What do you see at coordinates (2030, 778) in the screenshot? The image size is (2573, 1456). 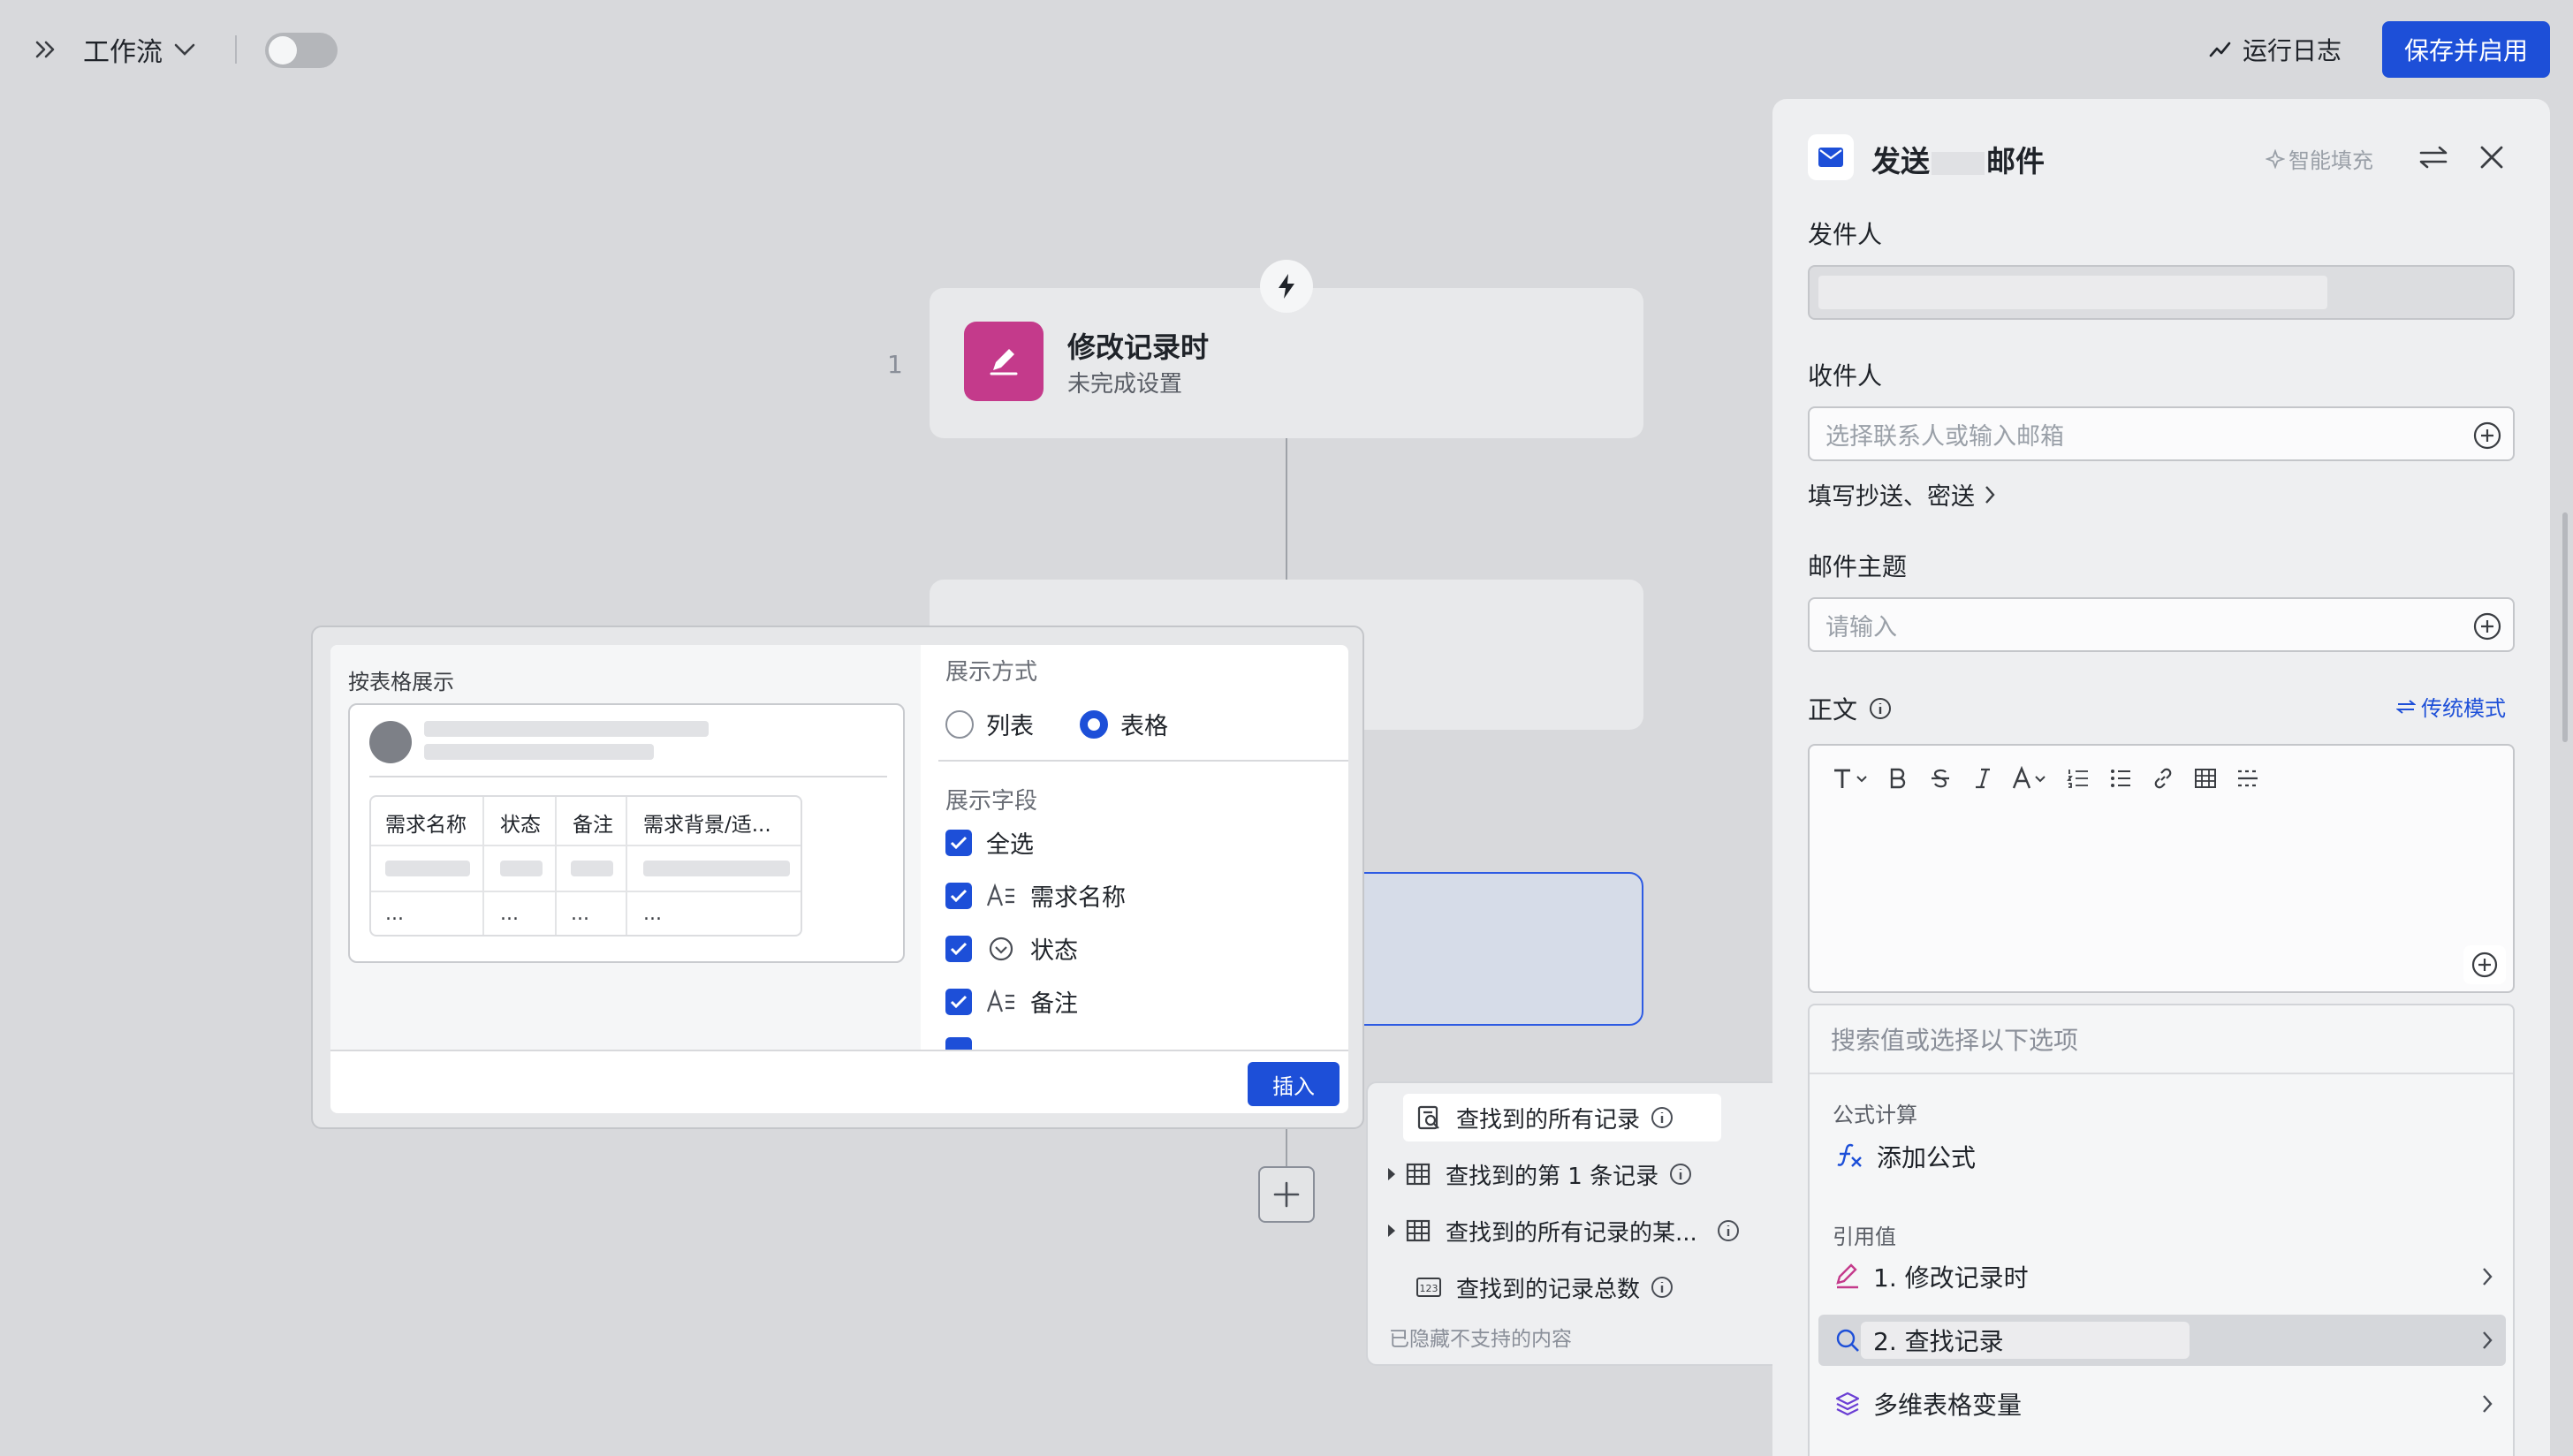 I see `font-color-icon` at bounding box center [2030, 778].